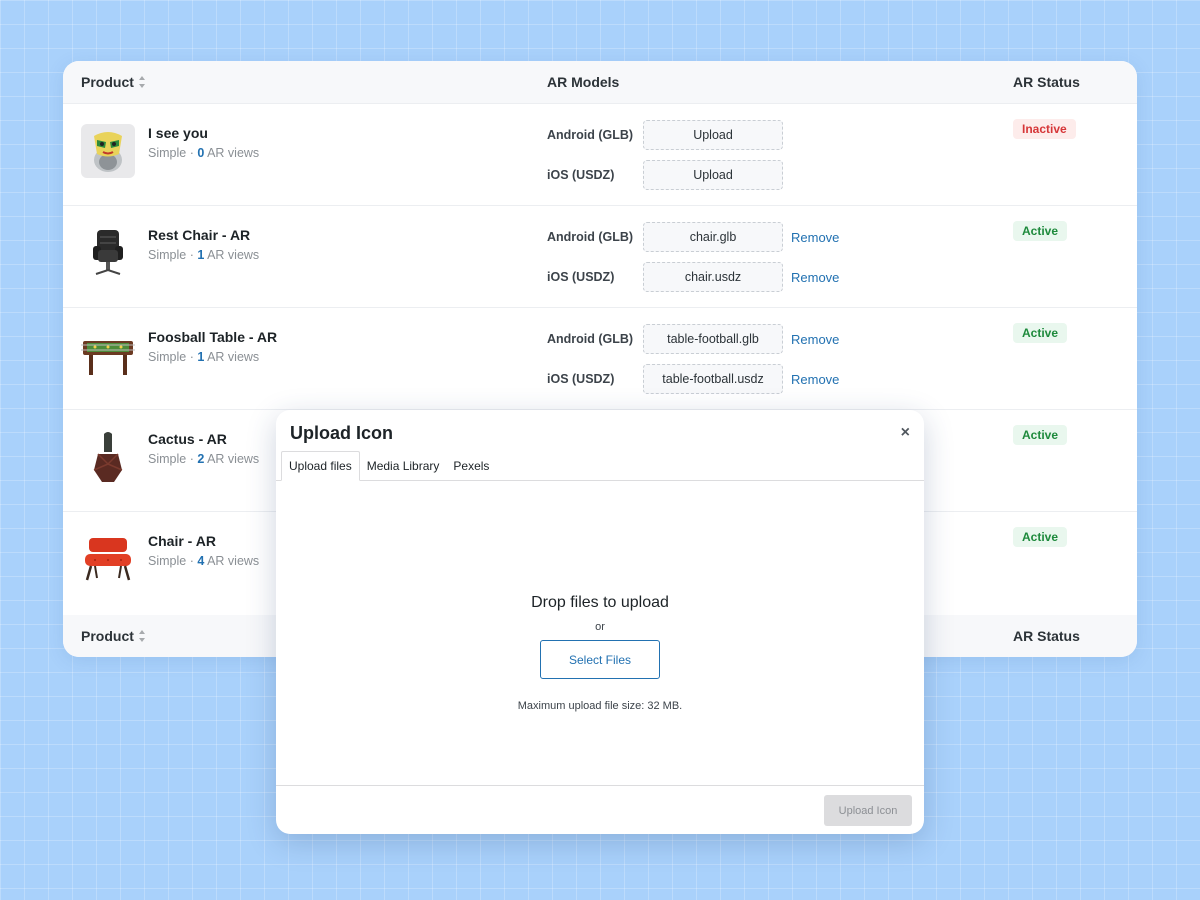 Image resolution: width=1200 pixels, height=900 pixels. I want to click on red-chair-icon, so click(108, 559).